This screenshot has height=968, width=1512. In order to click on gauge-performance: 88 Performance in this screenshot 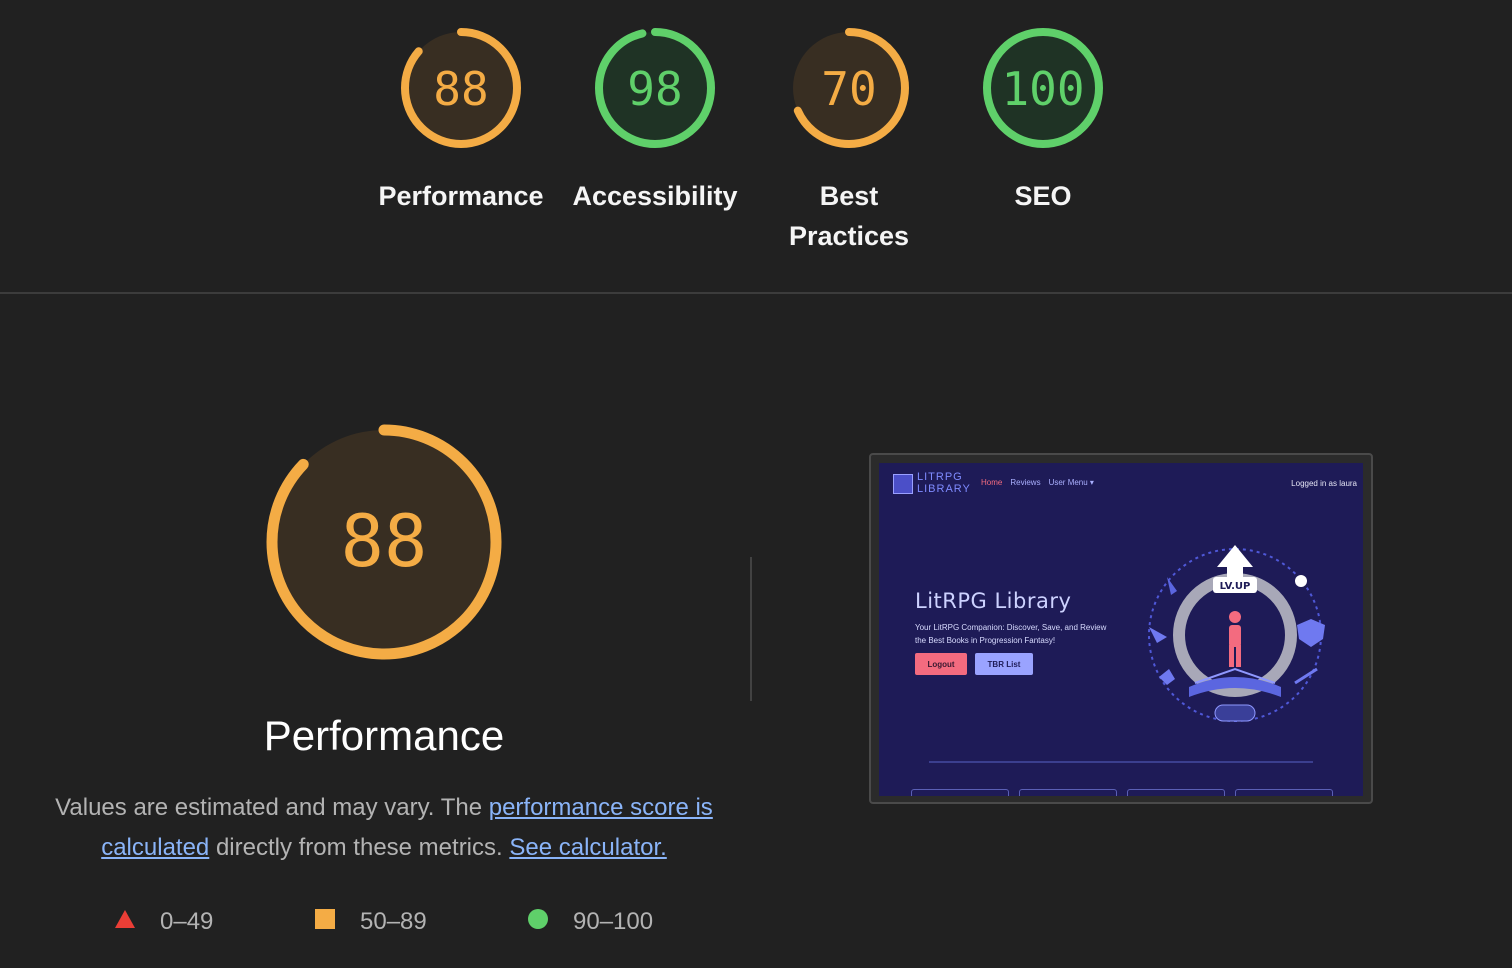, I will do `click(461, 119)`.